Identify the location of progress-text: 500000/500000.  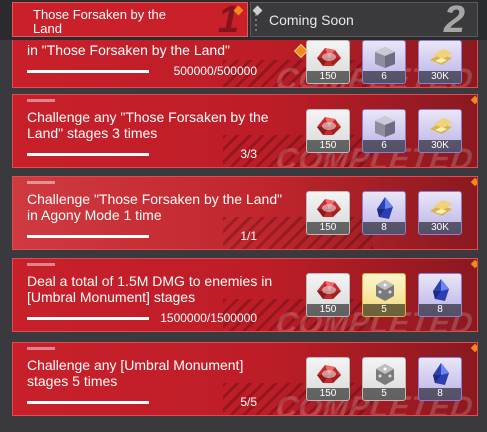
(215, 71).